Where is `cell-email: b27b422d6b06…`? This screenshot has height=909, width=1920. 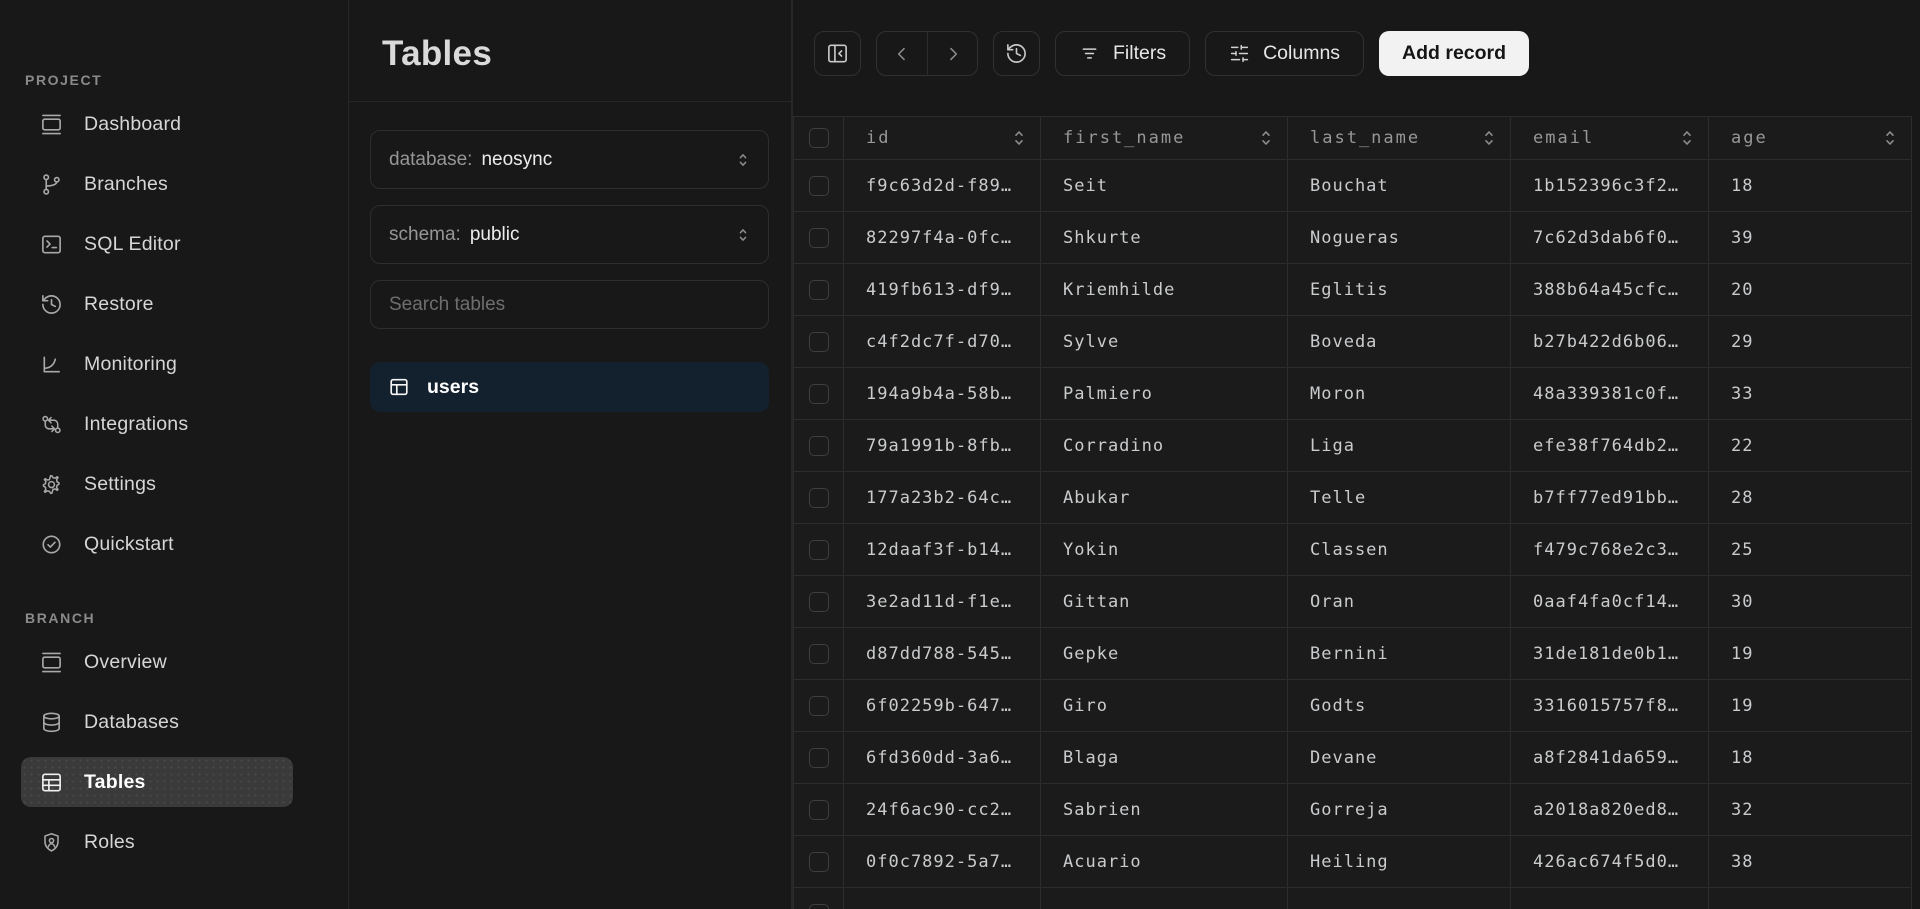 cell-email: b27b422d6b06… is located at coordinates (1609, 341).